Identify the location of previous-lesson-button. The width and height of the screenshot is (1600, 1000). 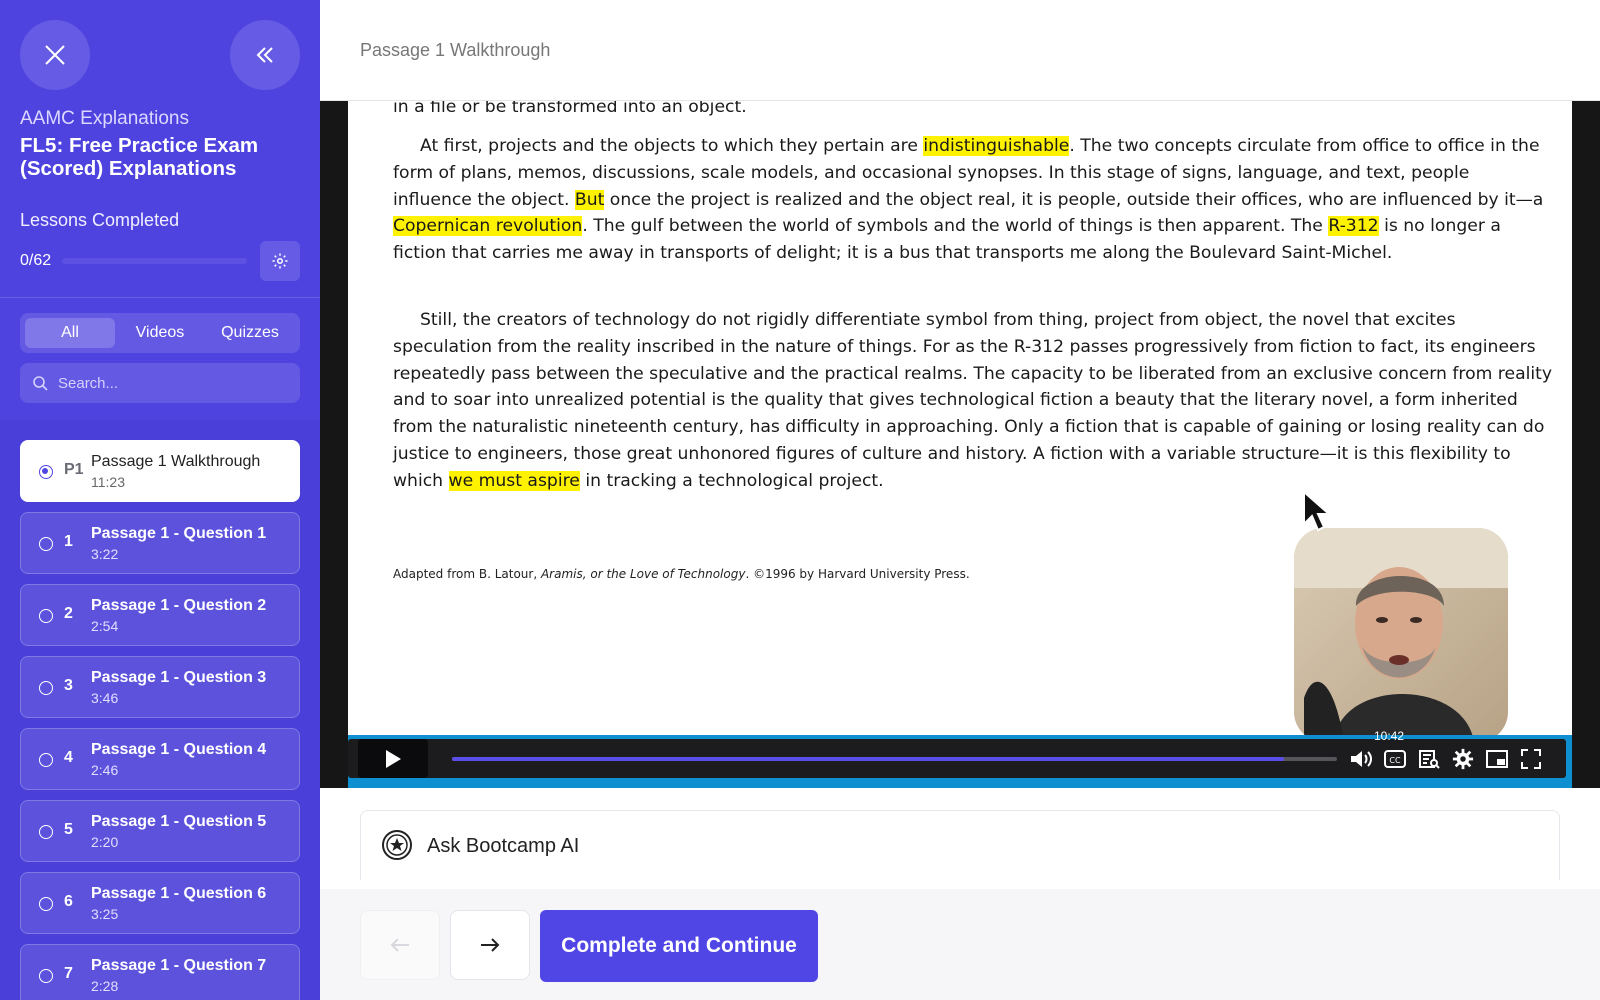
(400, 945).